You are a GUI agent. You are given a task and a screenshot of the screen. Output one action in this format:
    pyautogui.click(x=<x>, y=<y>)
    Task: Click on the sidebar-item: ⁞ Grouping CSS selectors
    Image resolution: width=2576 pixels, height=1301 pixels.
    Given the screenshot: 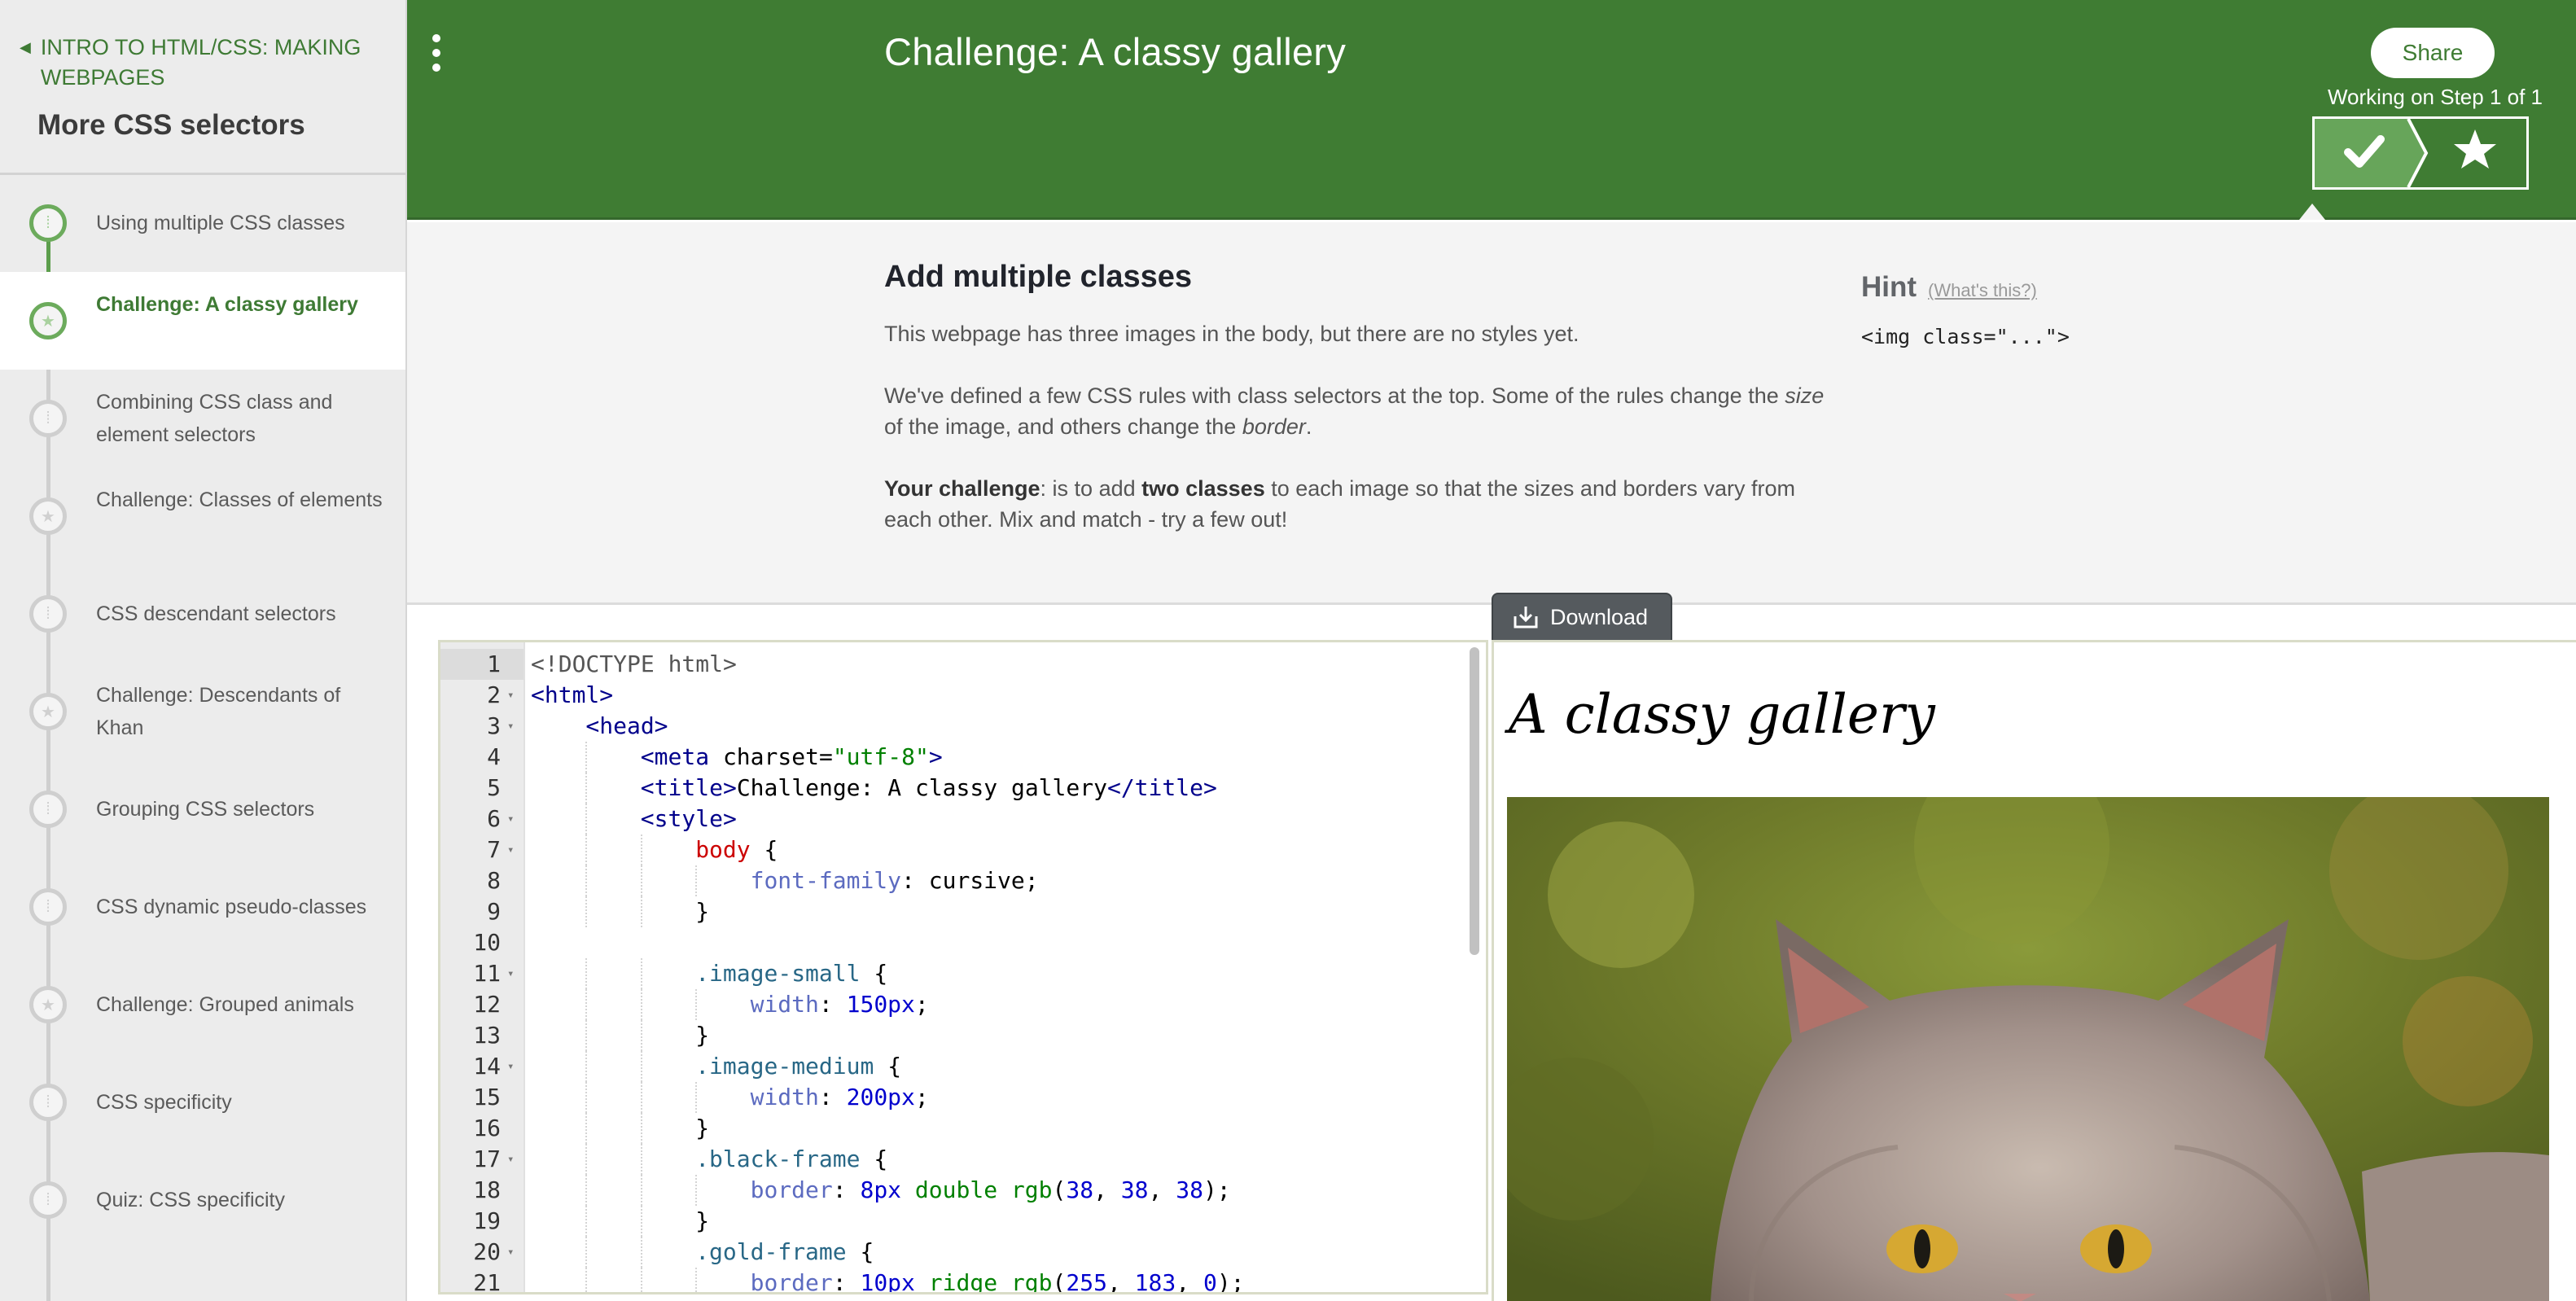 What is the action you would take?
    pyautogui.click(x=202, y=809)
    